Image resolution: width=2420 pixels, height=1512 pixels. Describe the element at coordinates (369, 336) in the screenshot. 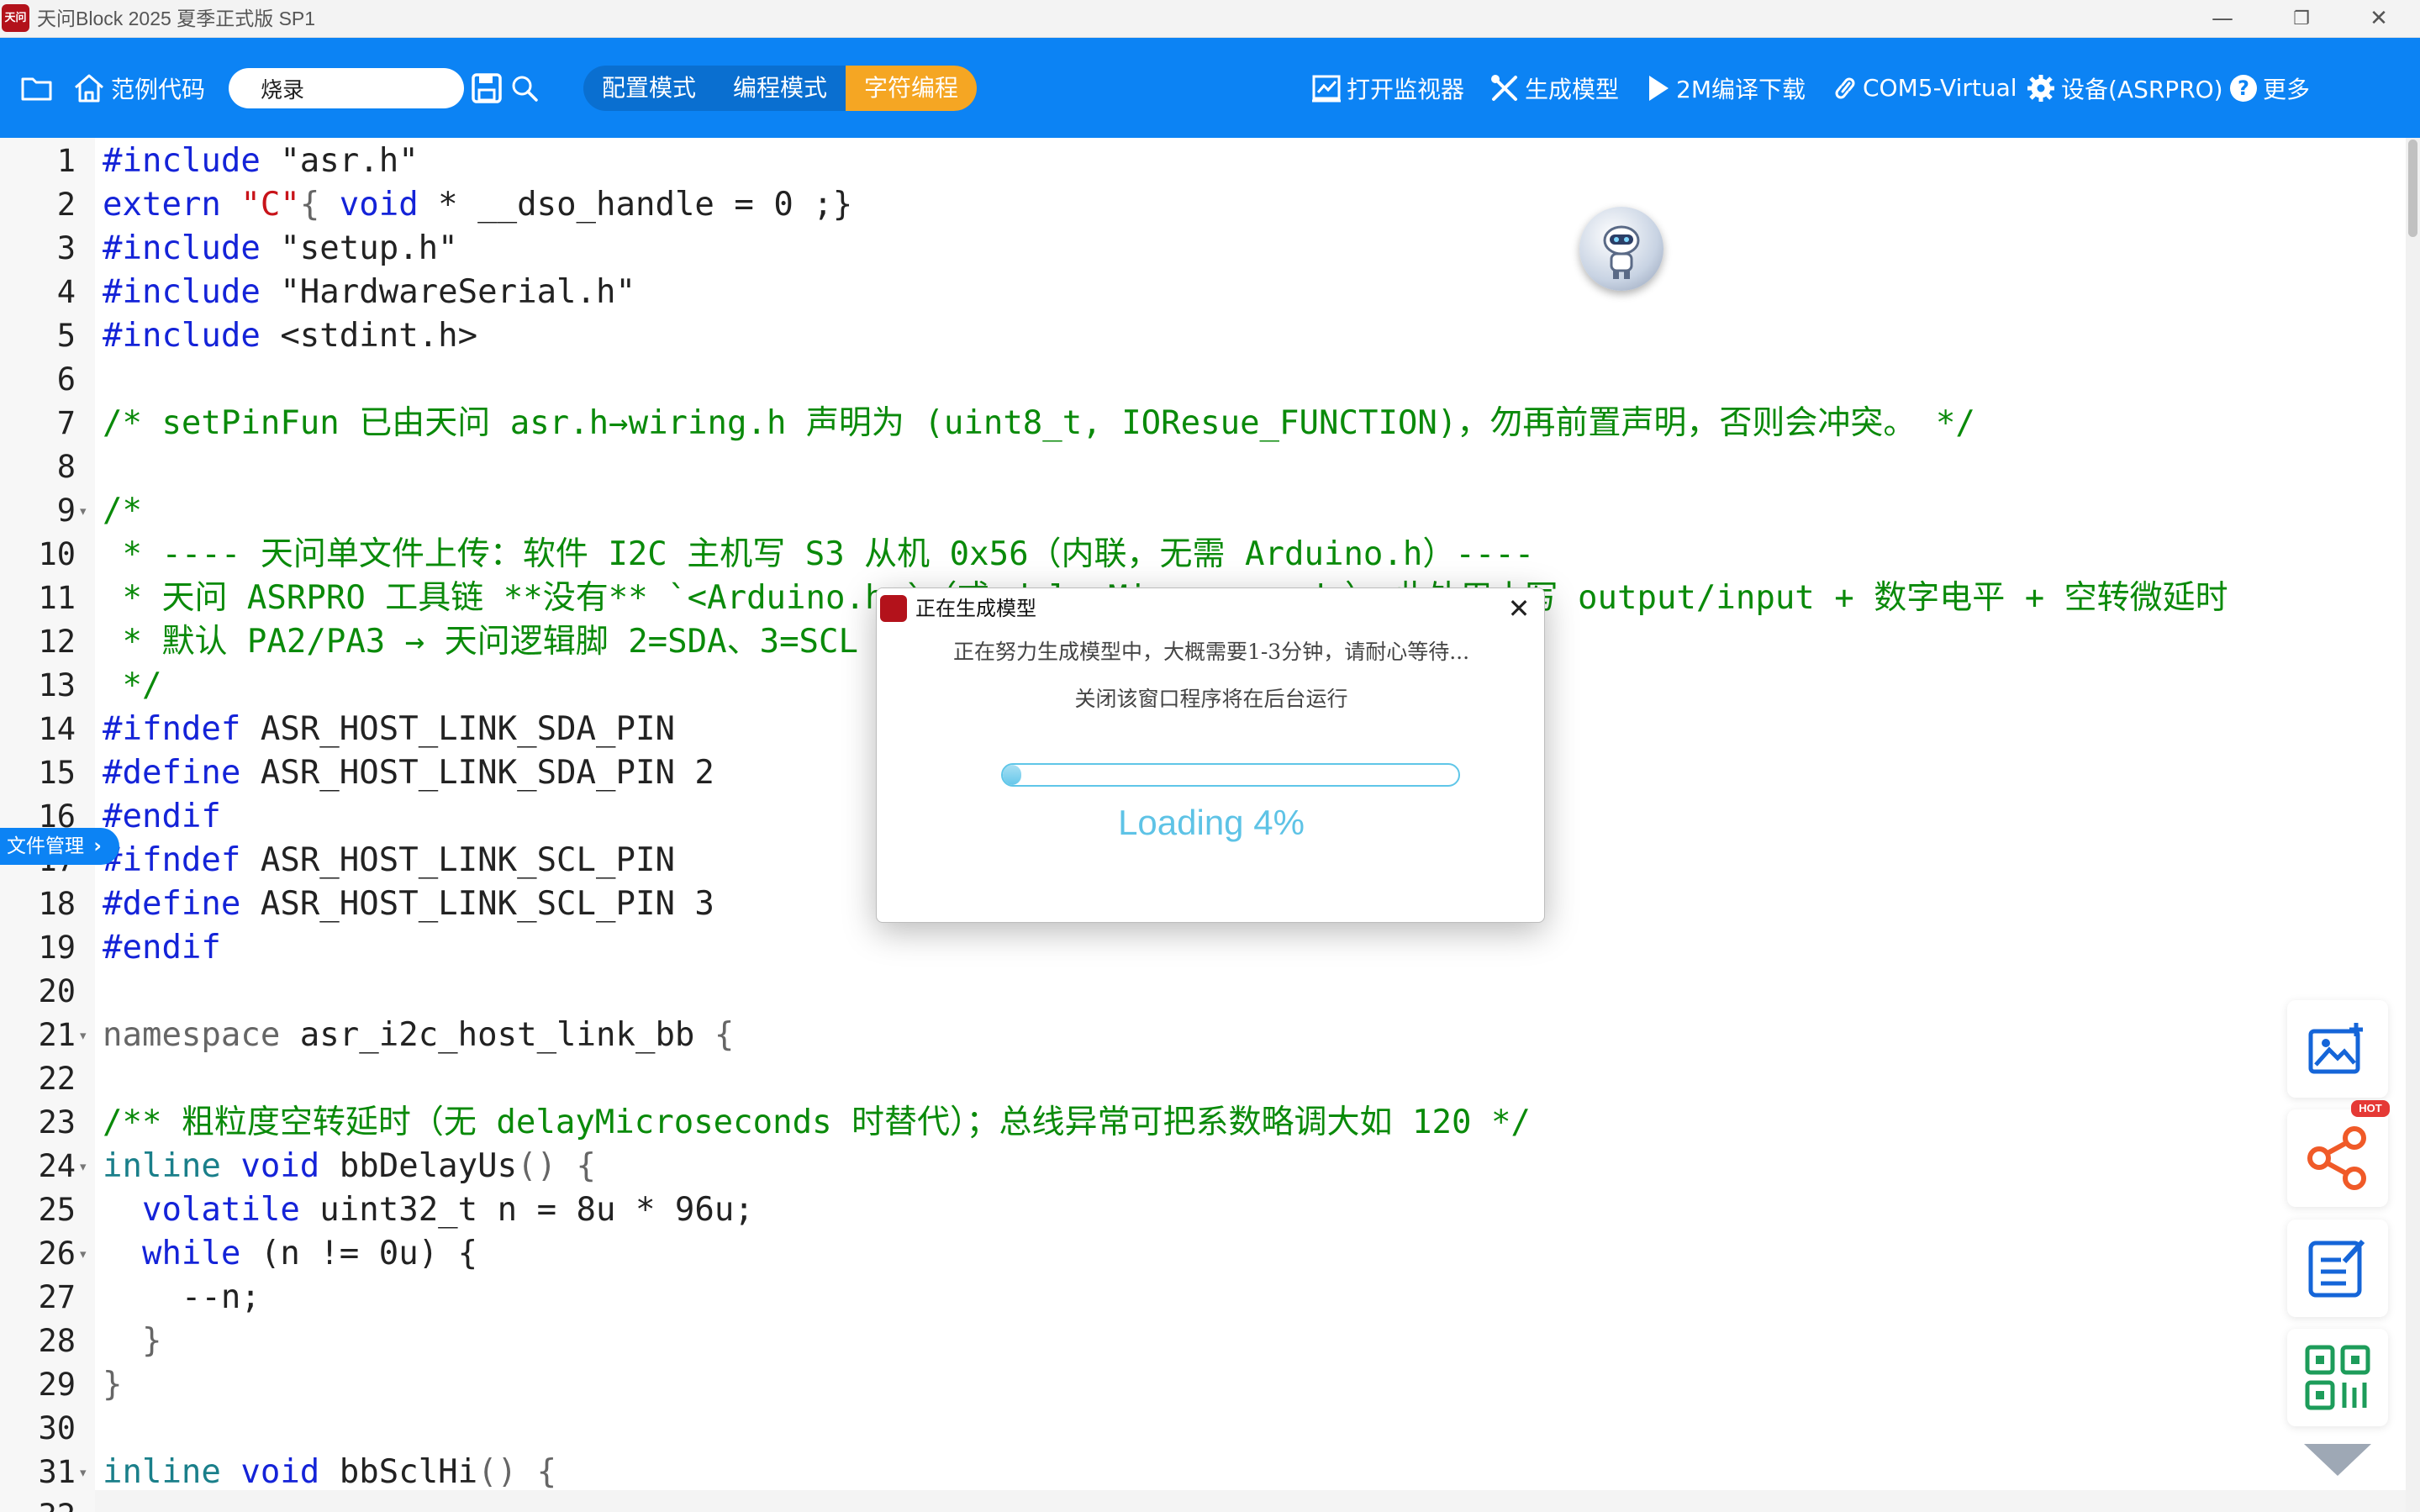

I see `code-token: <stdint.h>` at that location.